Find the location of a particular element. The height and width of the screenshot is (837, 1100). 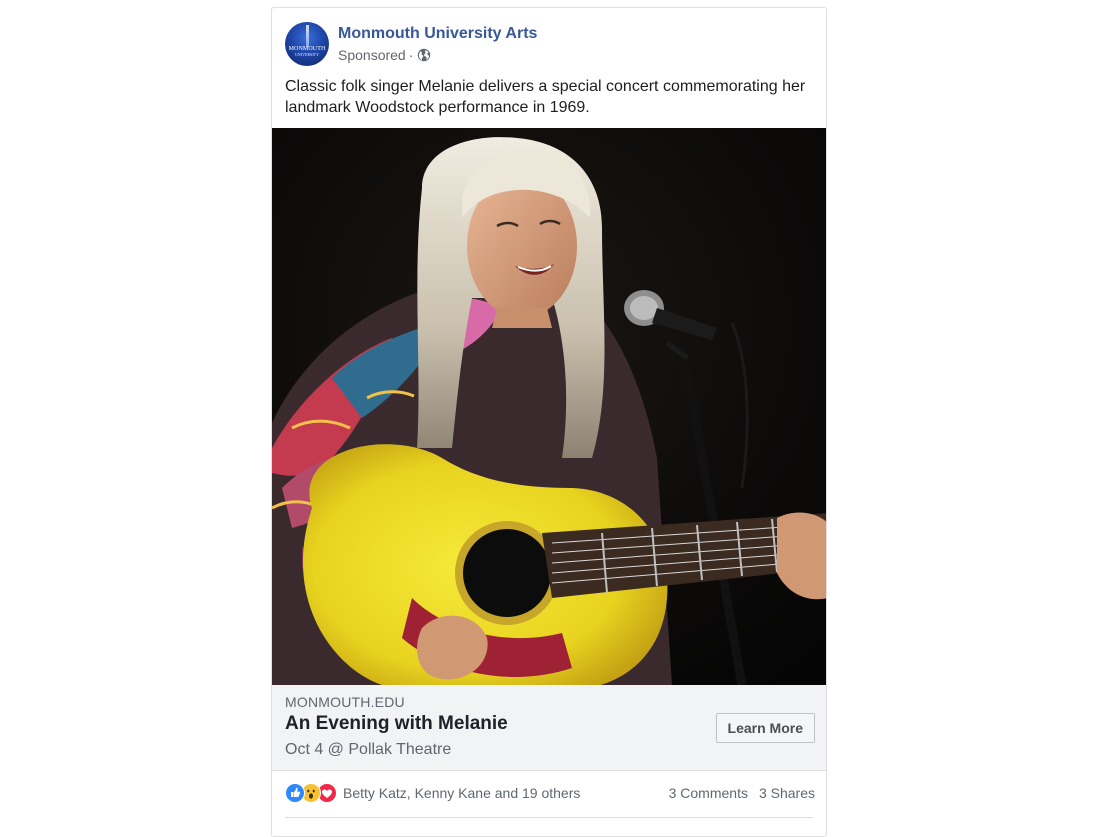

reaction-names: Betty Katz, Kenny Kane and 19 others is located at coordinates (461, 793).